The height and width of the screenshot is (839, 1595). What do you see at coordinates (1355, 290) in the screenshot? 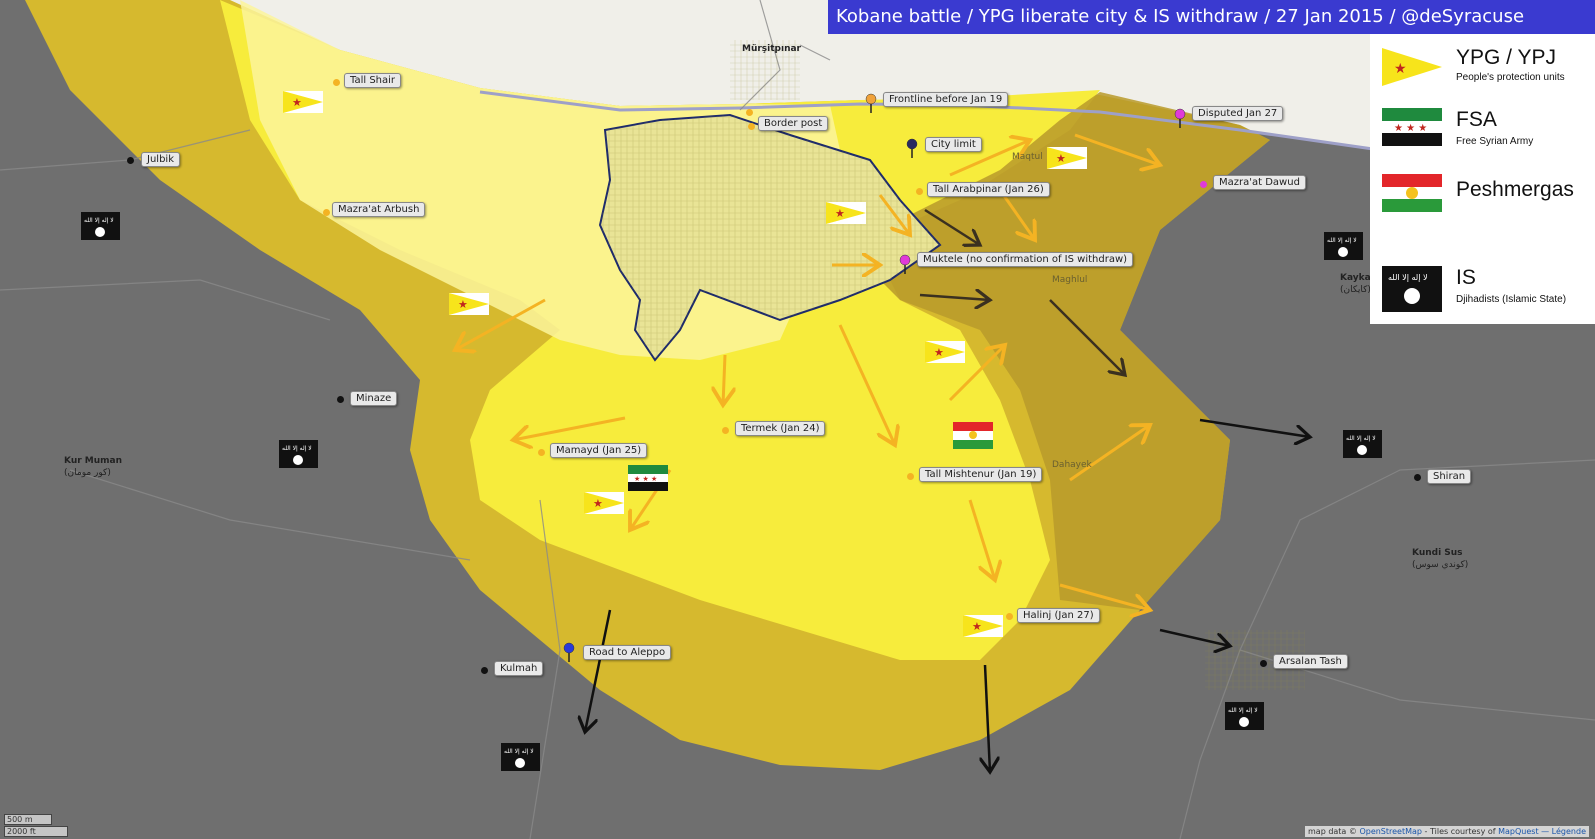
I see `map-label-kaykan-ar: (كايكان)` at bounding box center [1355, 290].